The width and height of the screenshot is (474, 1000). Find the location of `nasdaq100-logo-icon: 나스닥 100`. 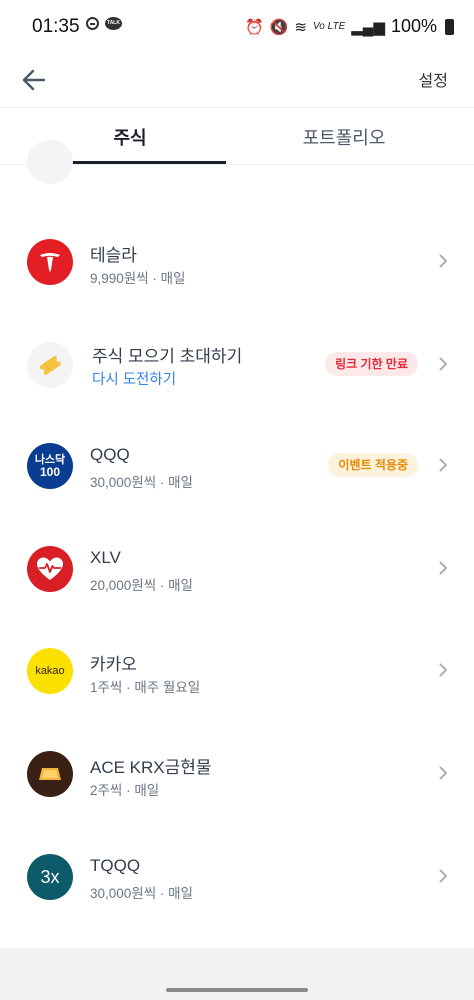

nasdaq100-logo-icon: 나스닥 100 is located at coordinates (50, 466).